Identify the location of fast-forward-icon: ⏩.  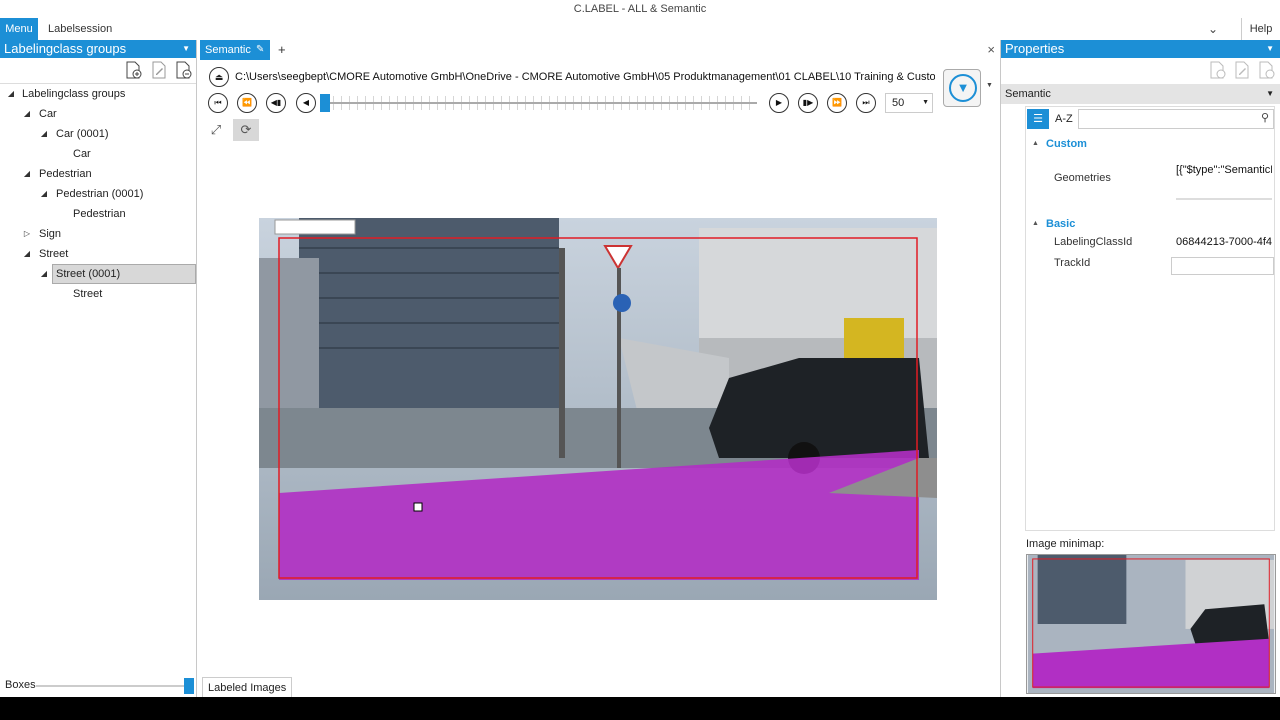
(837, 103).